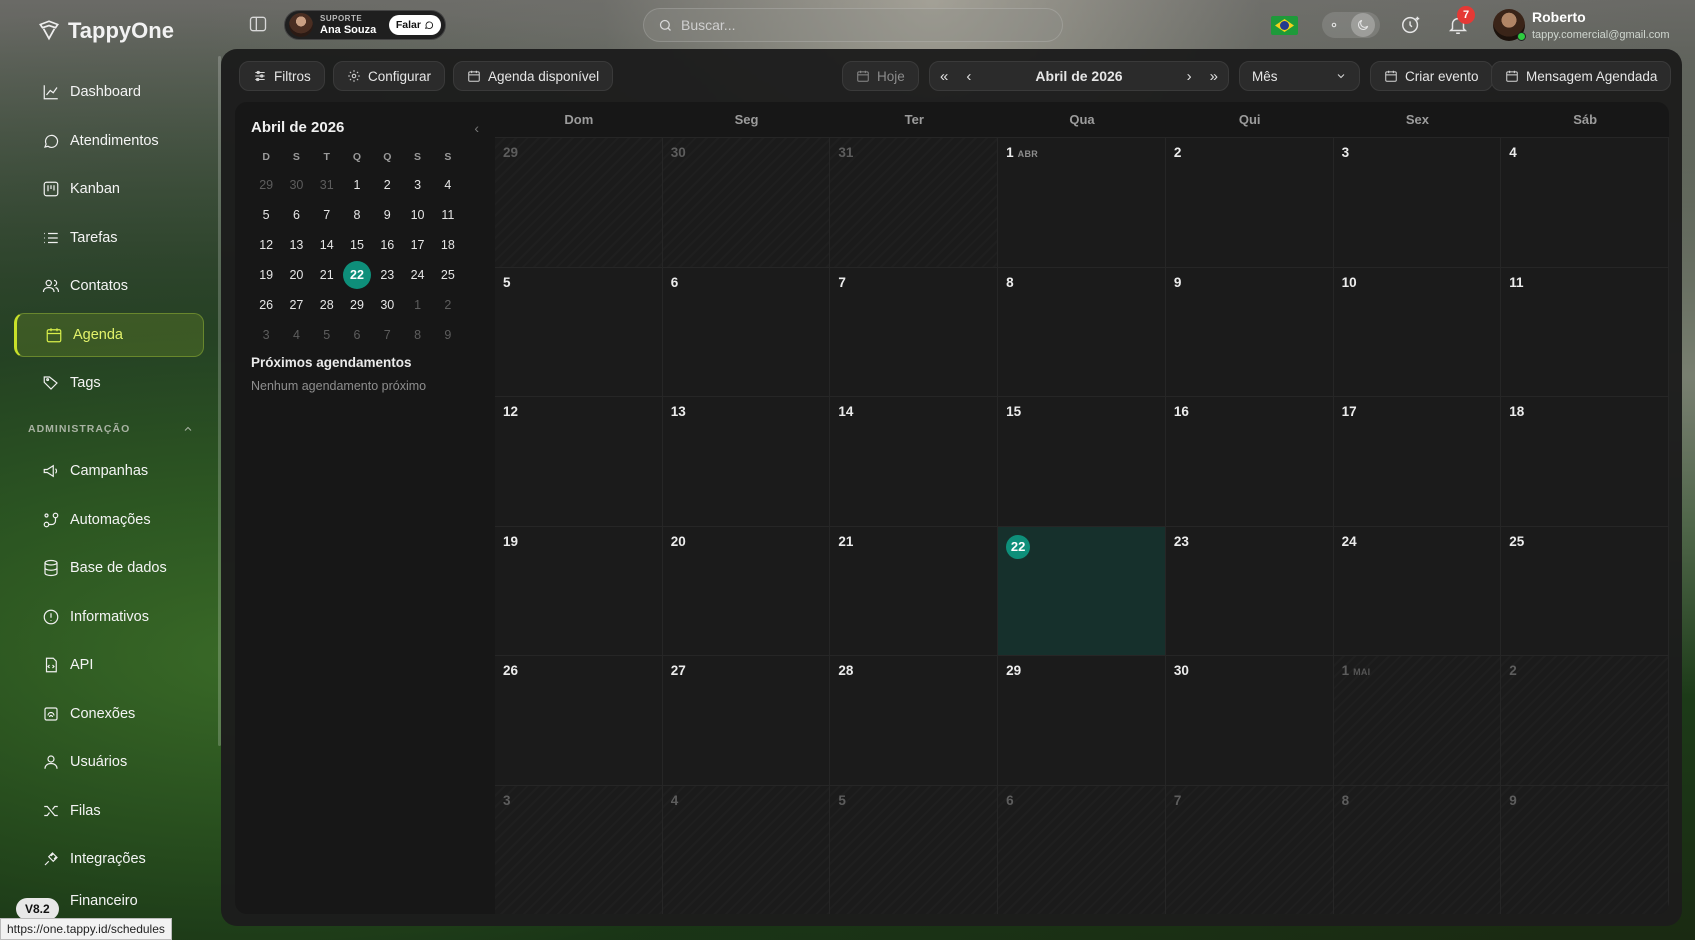  I want to click on mini-day: 5, so click(266, 215).